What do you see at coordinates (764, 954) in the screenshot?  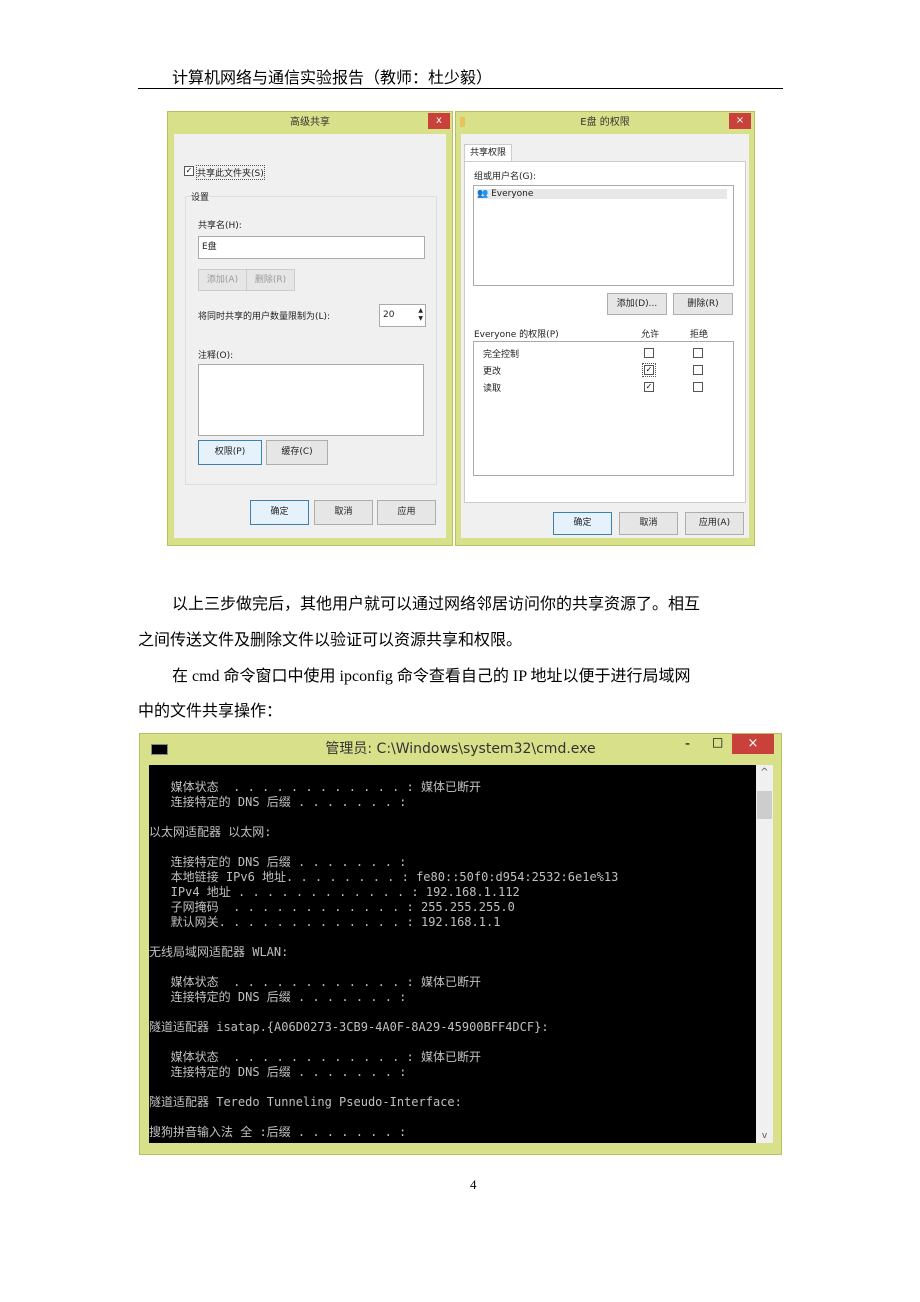 I see `vertical-scrollbar: ^ v` at bounding box center [764, 954].